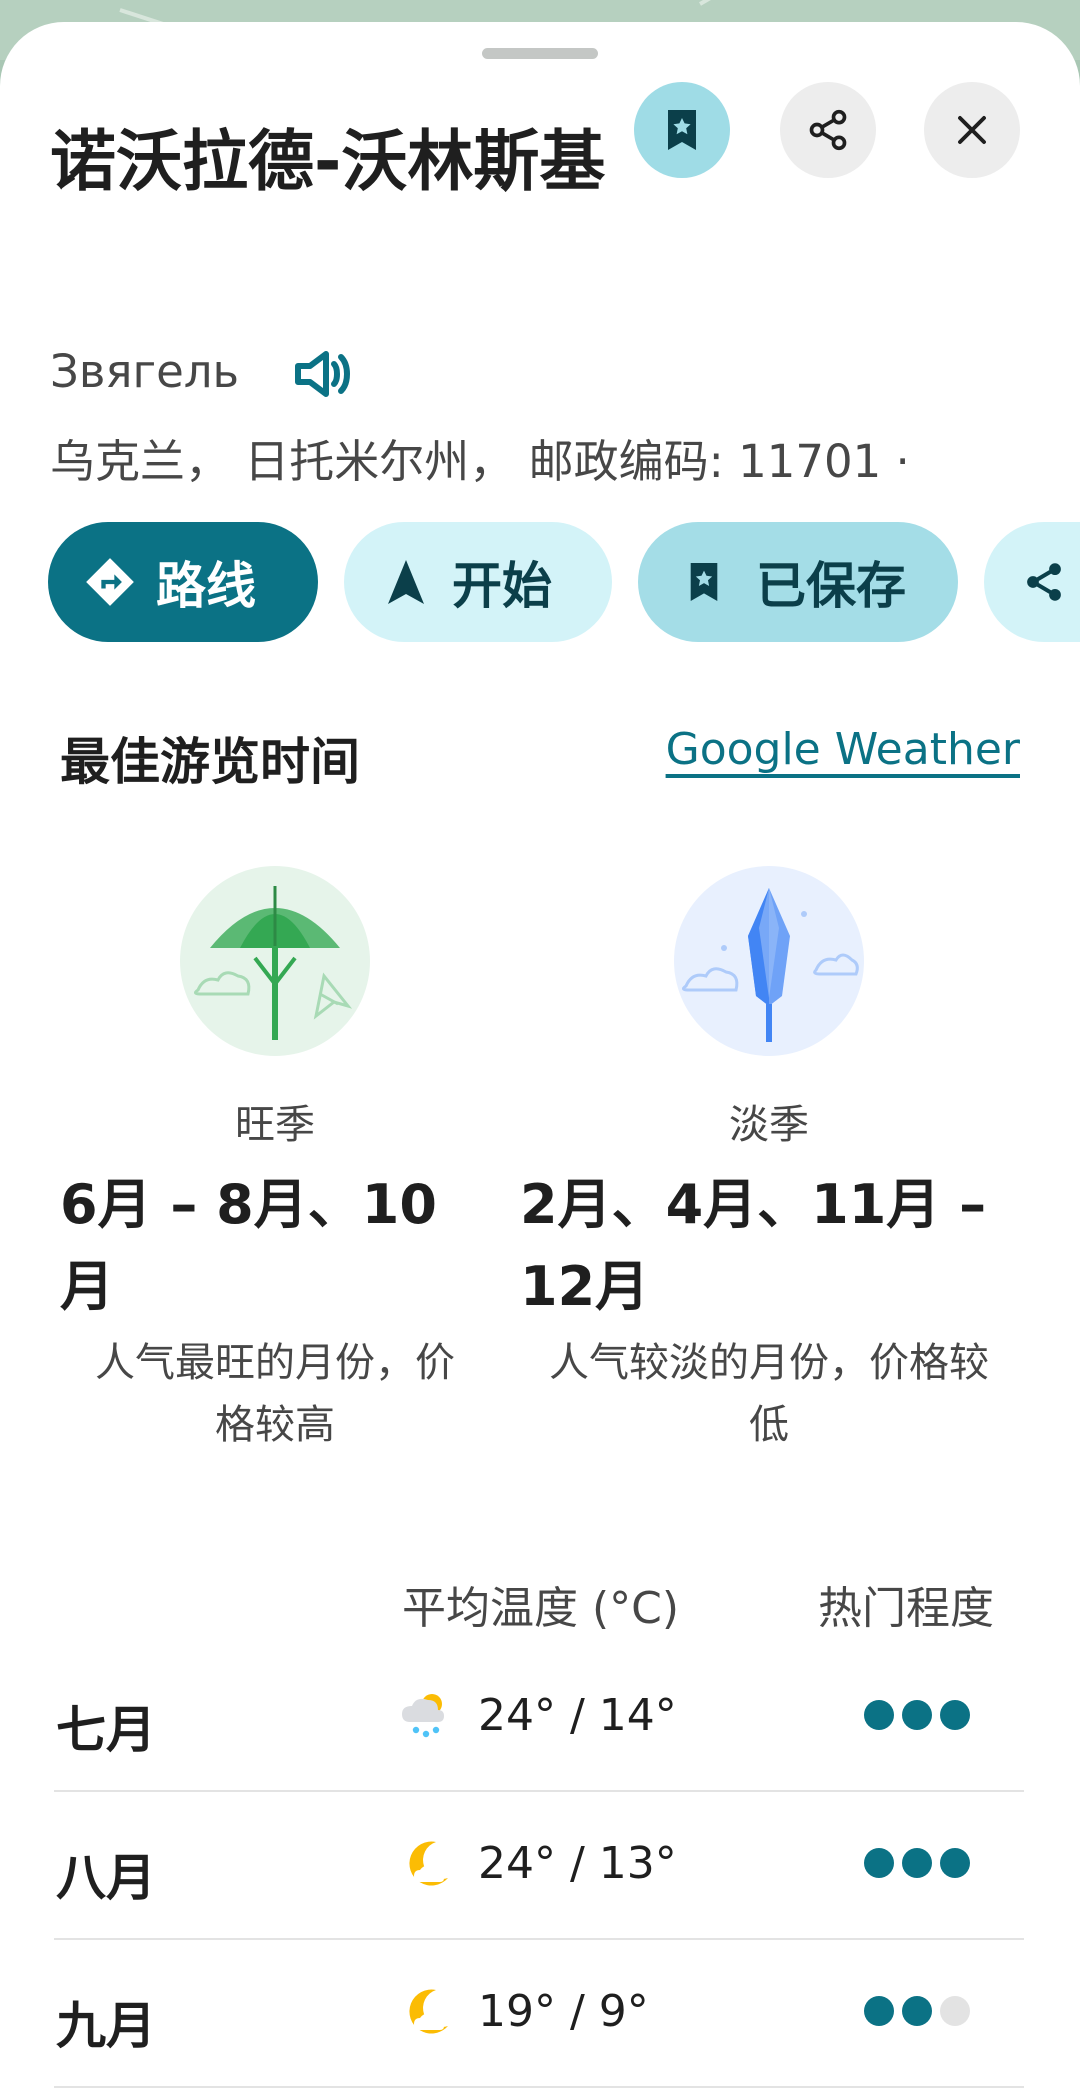 The image size is (1080, 2097). I want to click on off-season-months-line1: 2月、4月、11月 –, so click(753, 1204).